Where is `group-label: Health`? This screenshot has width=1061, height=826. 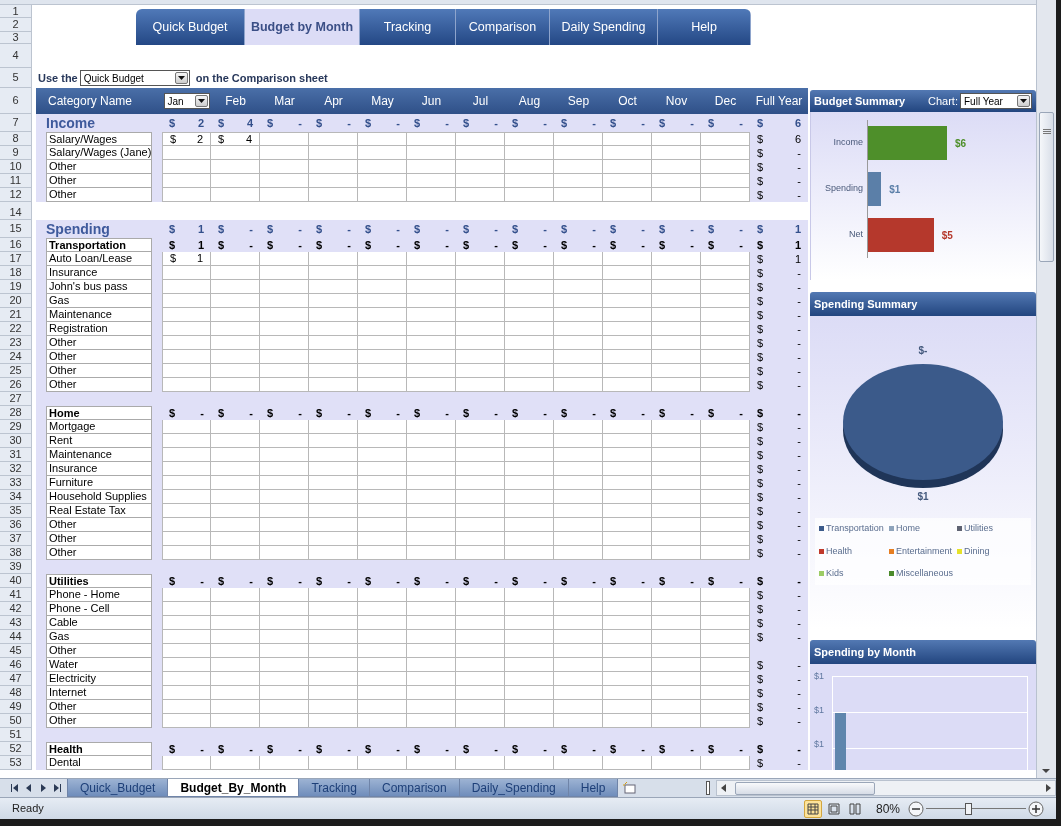 group-label: Health is located at coordinates (99, 749).